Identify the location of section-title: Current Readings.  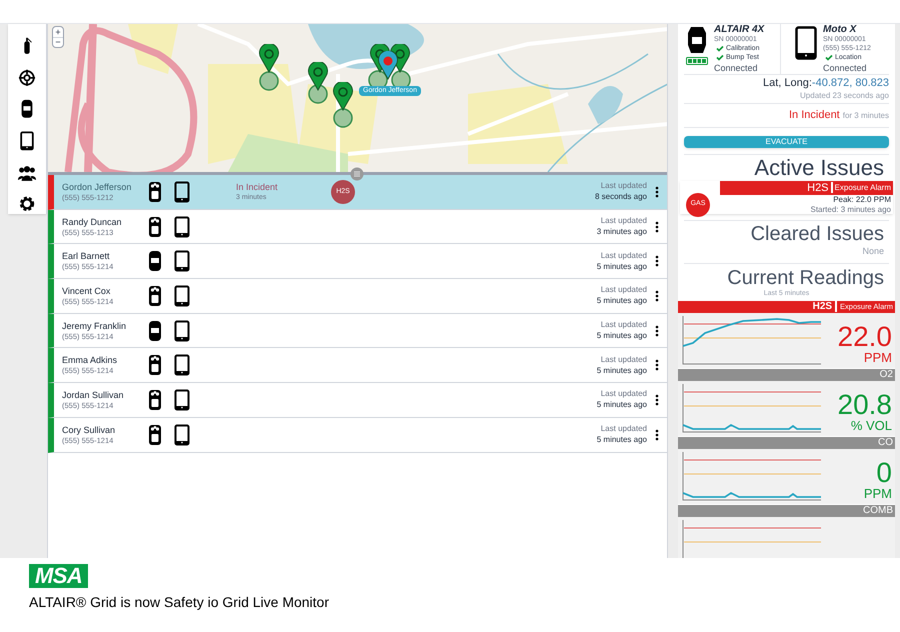
(786, 276).